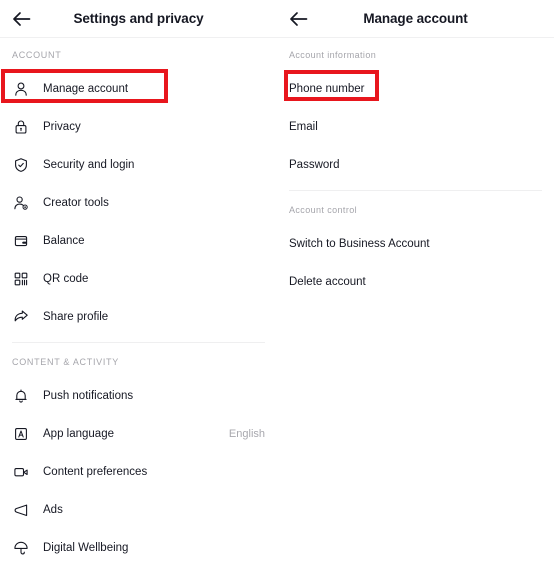 The height and width of the screenshot is (568, 554). Describe the element at coordinates (21, 472) in the screenshot. I see `video-camera-icon` at that location.